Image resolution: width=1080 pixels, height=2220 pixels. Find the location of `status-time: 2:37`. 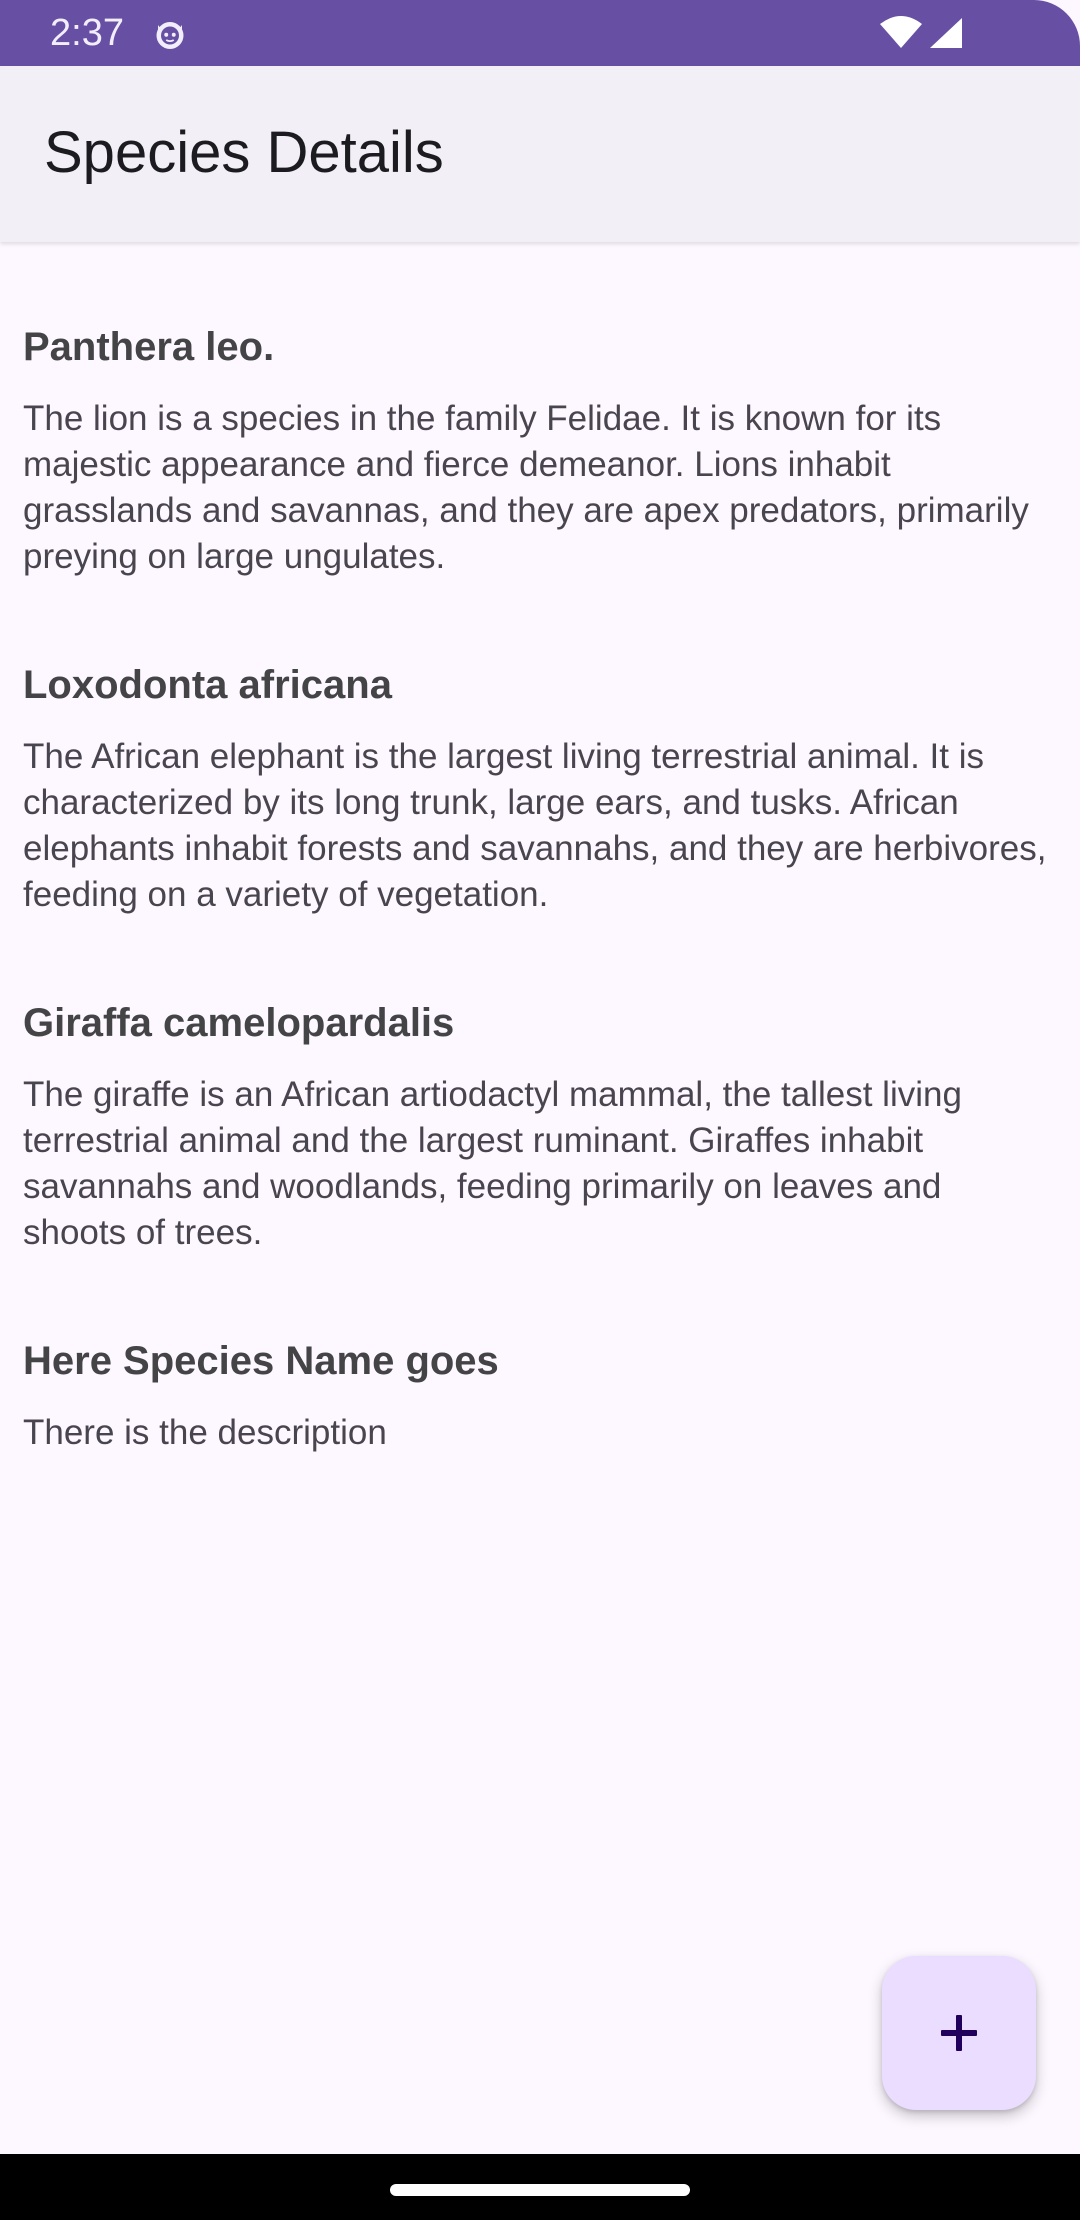

status-time: 2:37 is located at coordinates (87, 33).